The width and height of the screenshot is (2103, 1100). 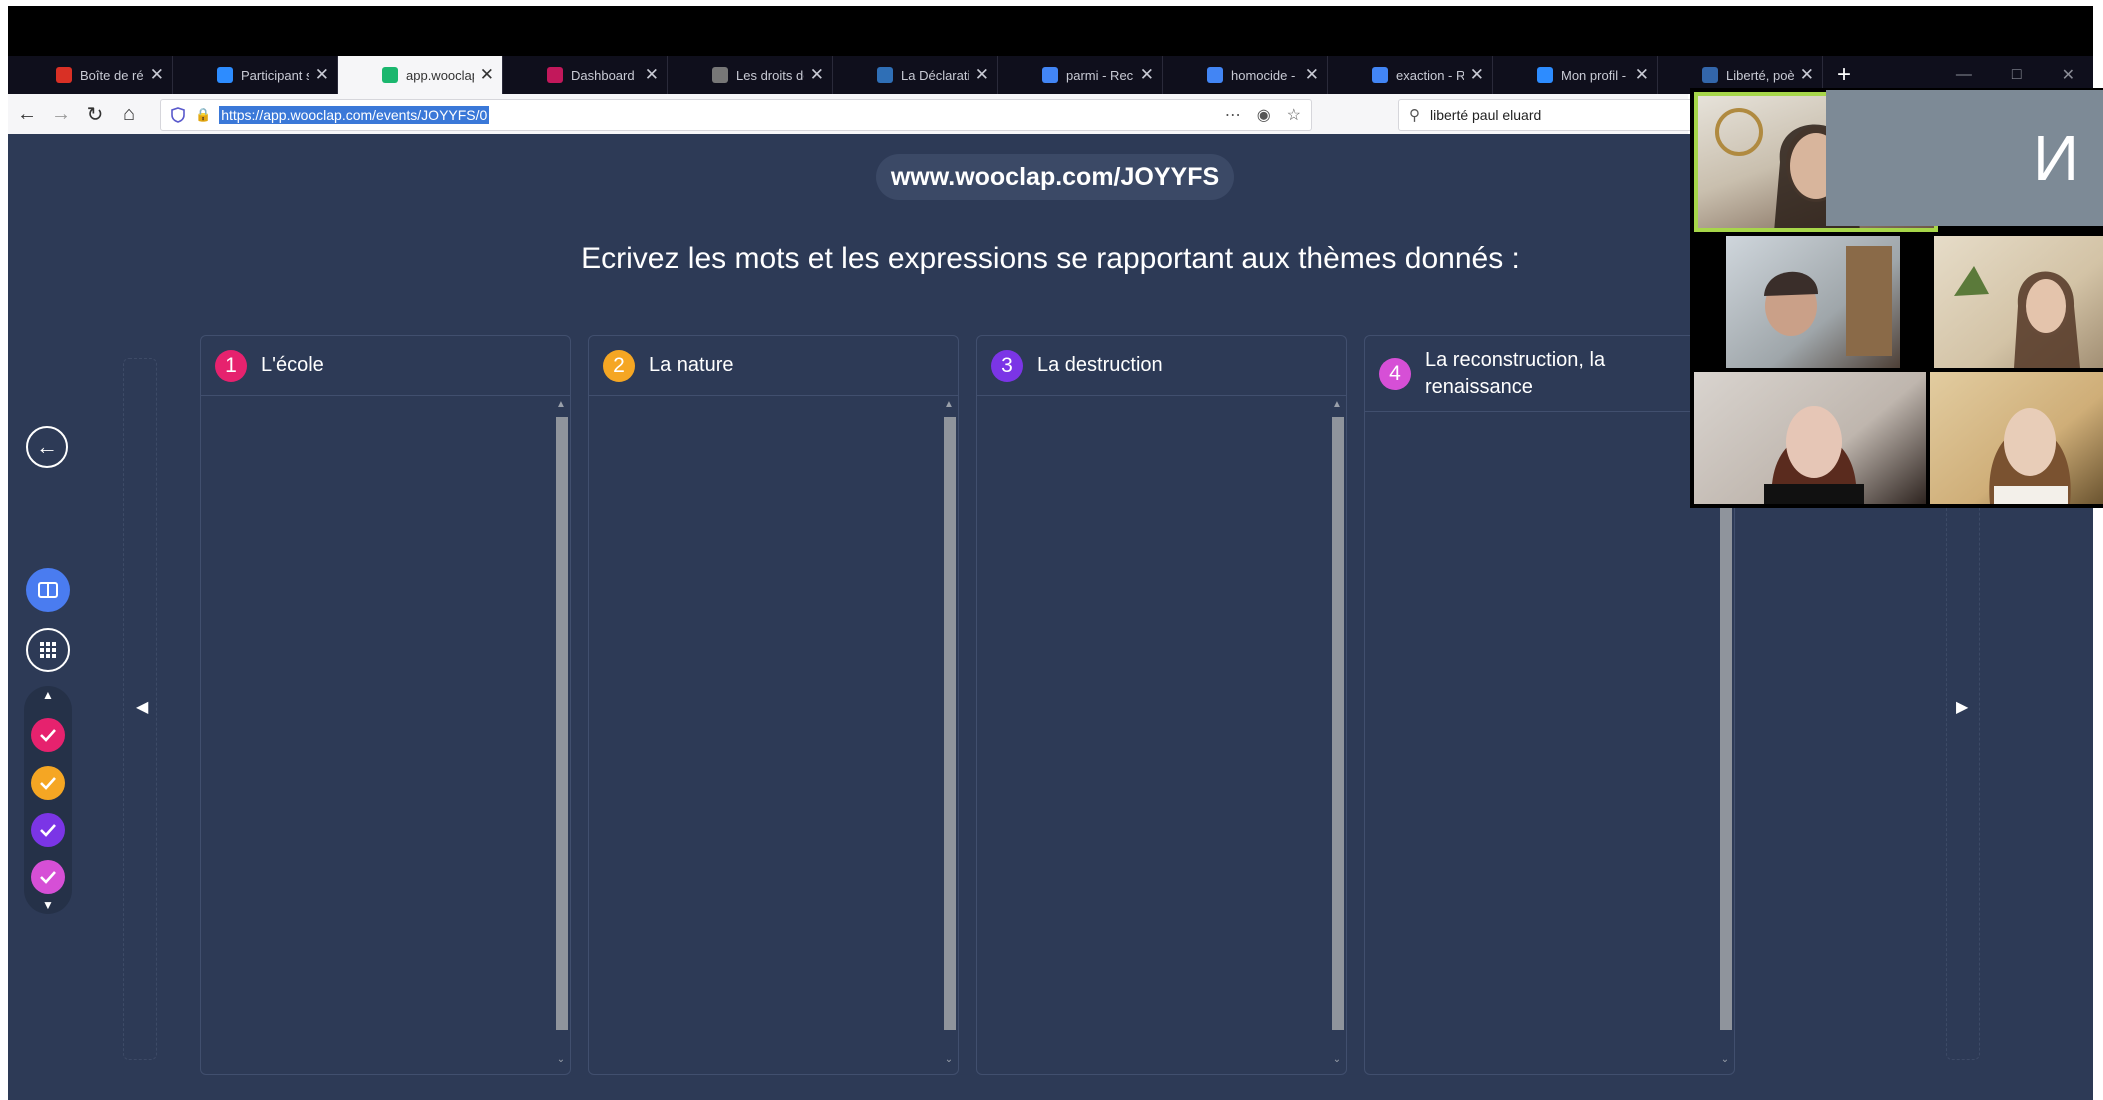 I want to click on wooclap-icon, so click(x=390, y=75).